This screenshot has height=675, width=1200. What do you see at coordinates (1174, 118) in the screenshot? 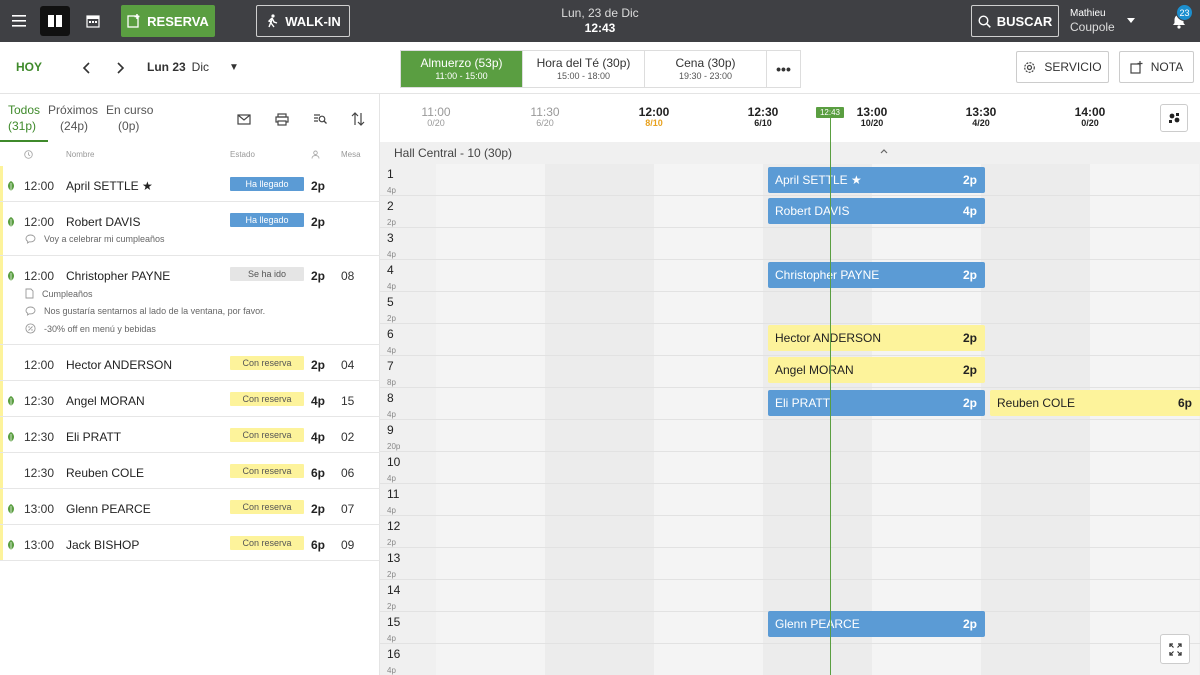
I see `layout-view-button` at bounding box center [1174, 118].